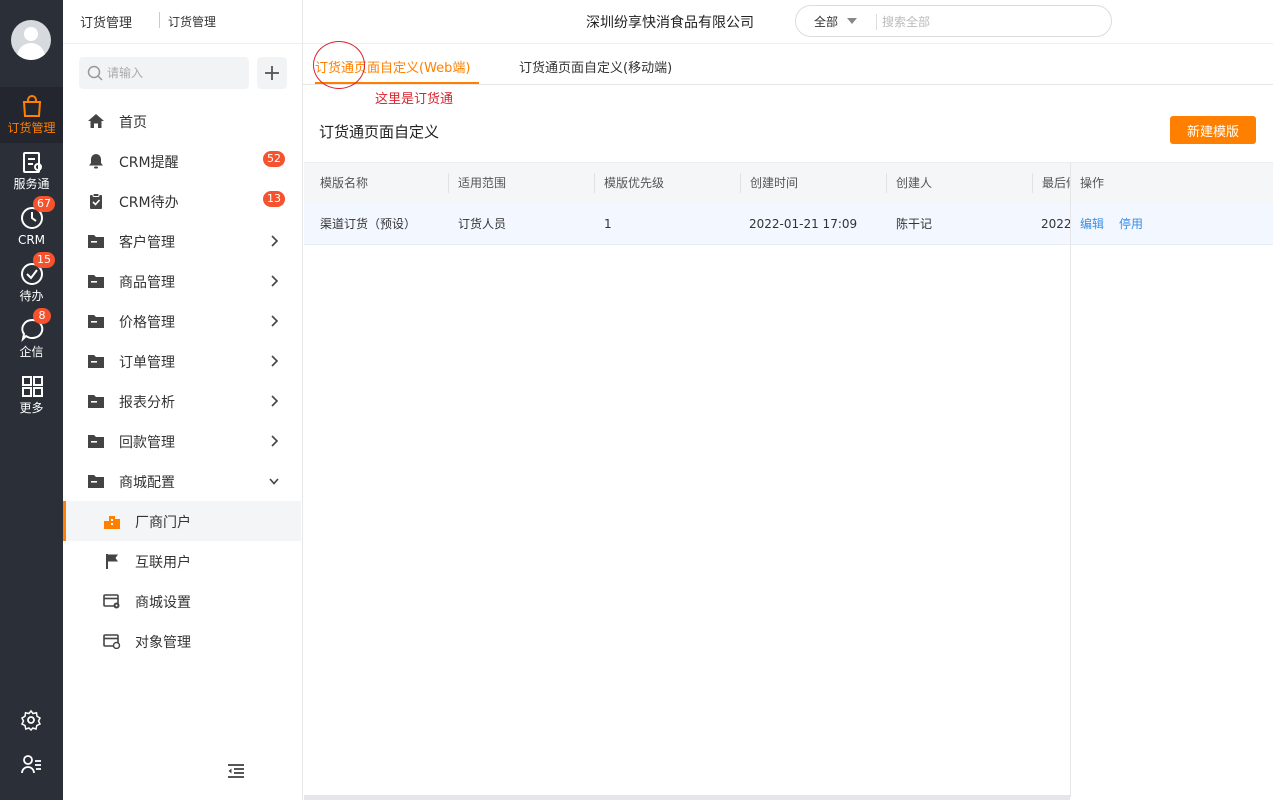 The image size is (1273, 800). Describe the element at coordinates (482, 224) in the screenshot. I see `cell-scope: 订货人员` at that location.